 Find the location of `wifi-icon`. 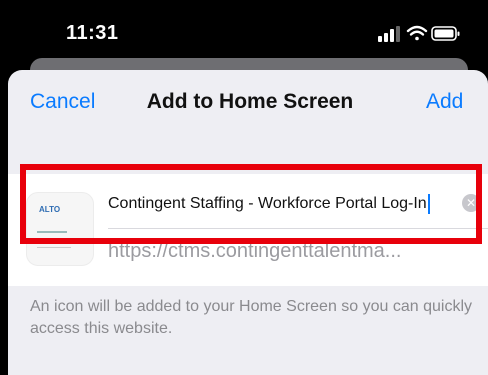

wifi-icon is located at coordinates (417, 33).